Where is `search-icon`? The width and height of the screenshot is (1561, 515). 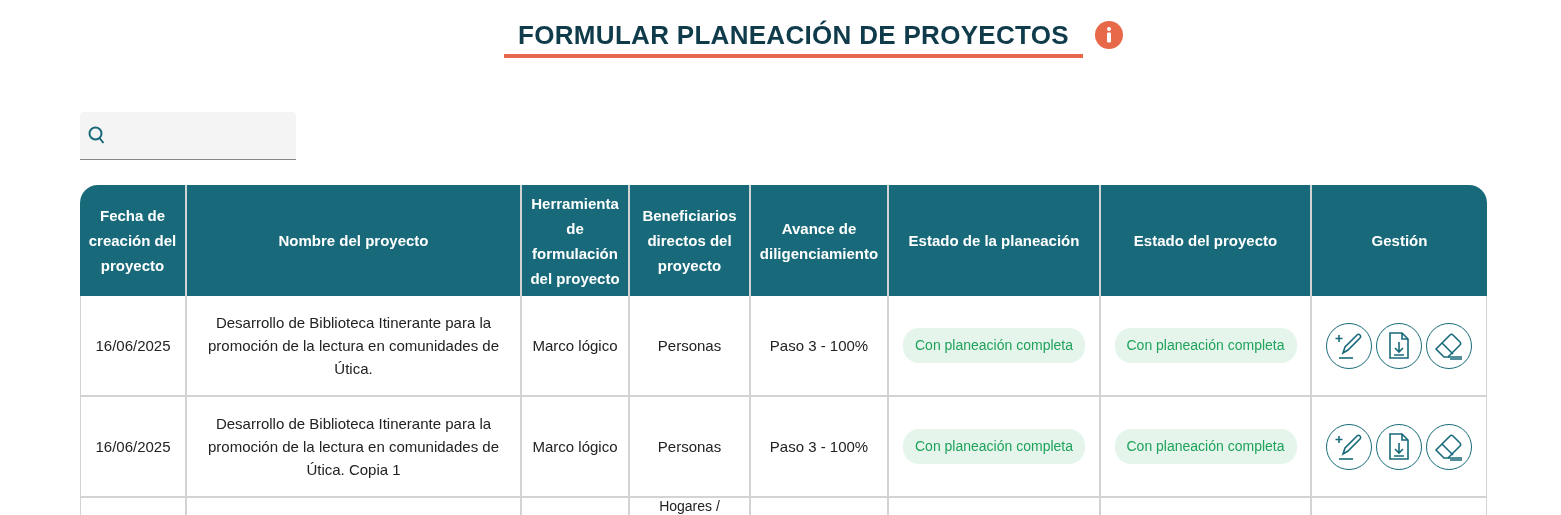 search-icon is located at coordinates (97, 135).